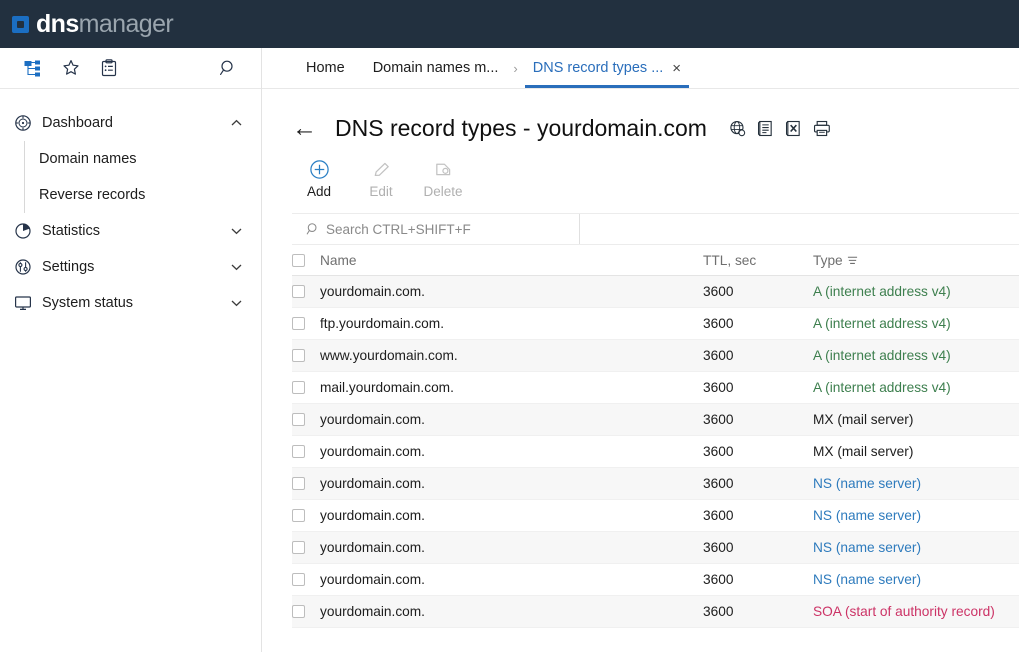 This screenshot has width=1019, height=652. Describe the element at coordinates (68, 267) in the screenshot. I see `sidebar-item-label: Settings` at that location.